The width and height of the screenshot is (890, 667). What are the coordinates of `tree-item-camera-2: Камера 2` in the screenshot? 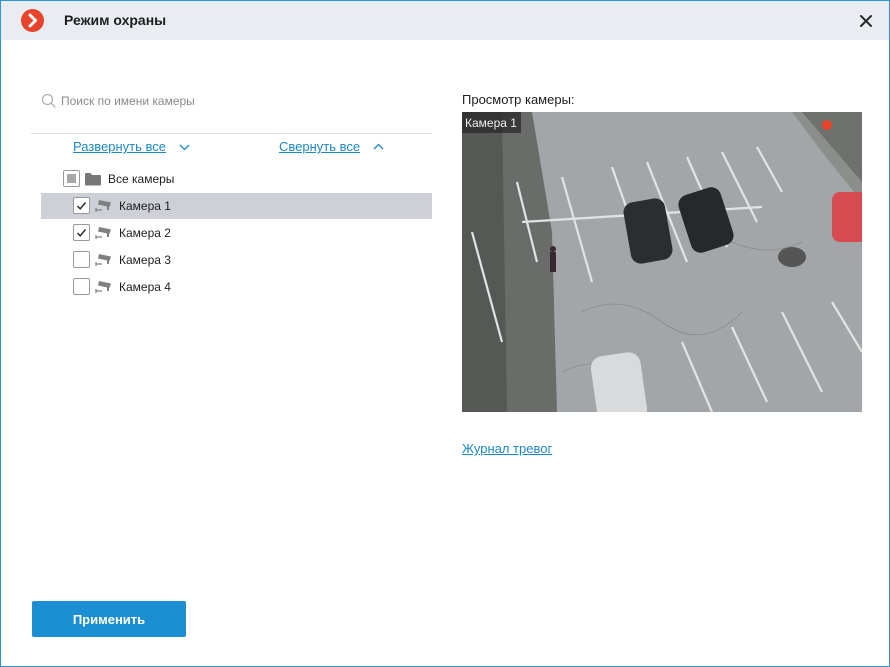 It's located at (236, 233).